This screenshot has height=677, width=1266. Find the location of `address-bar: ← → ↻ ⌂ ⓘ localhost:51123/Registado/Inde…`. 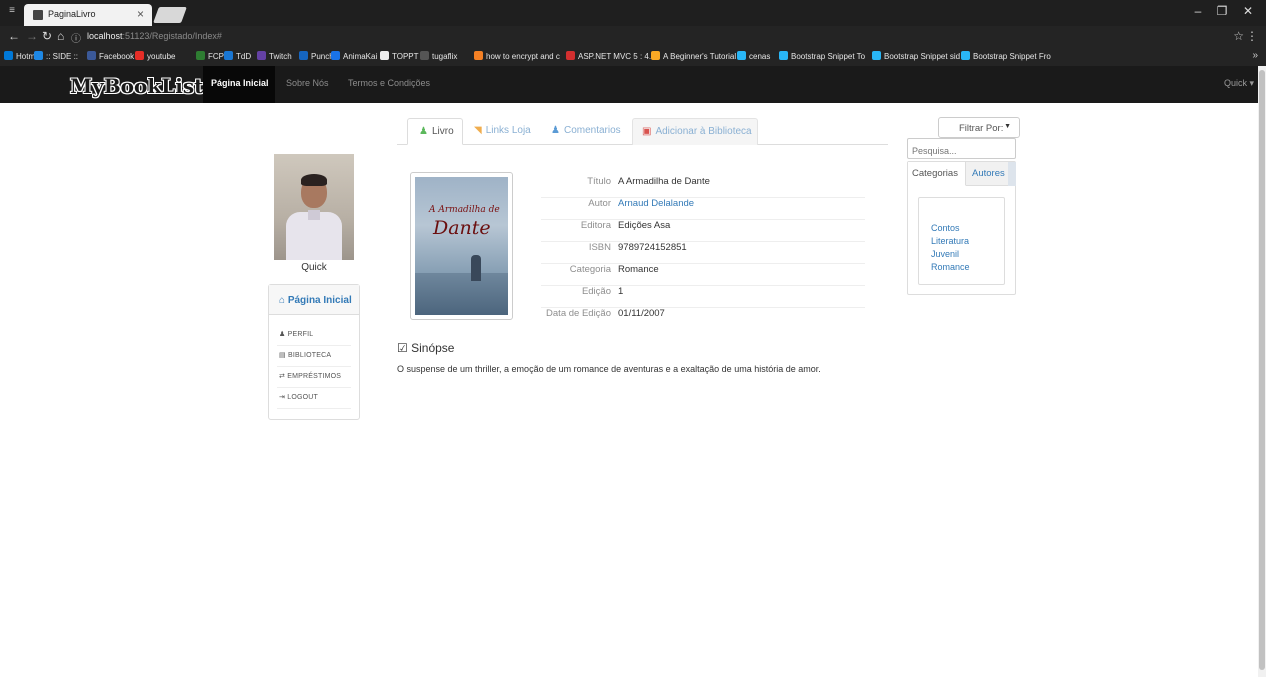

address-bar: ← → ↻ ⌂ ⓘ localhost:51123/Registado/Inde… is located at coordinates (633, 37).